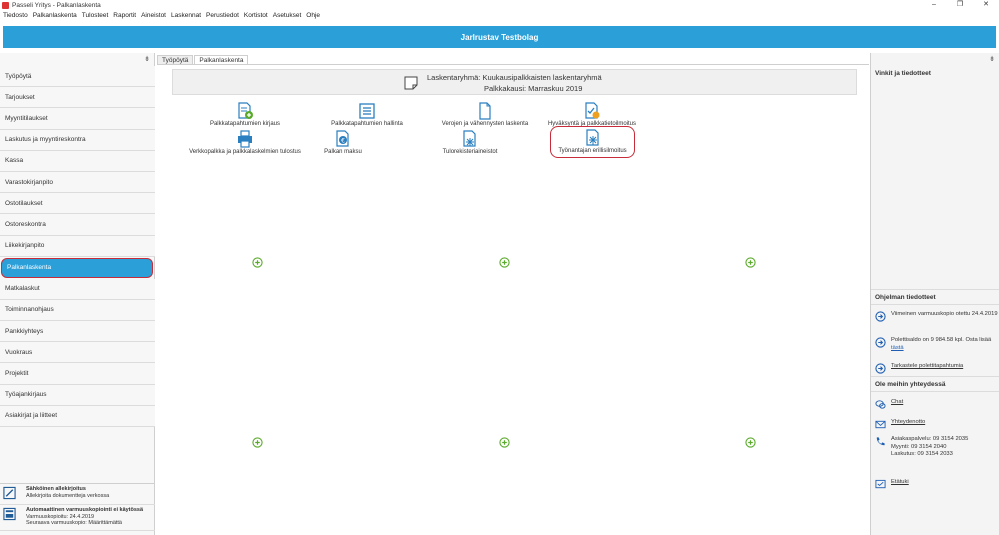  Describe the element at coordinates (903, 73) in the screenshot. I see `tips-title: Vinkit ja tiedotteet` at that location.